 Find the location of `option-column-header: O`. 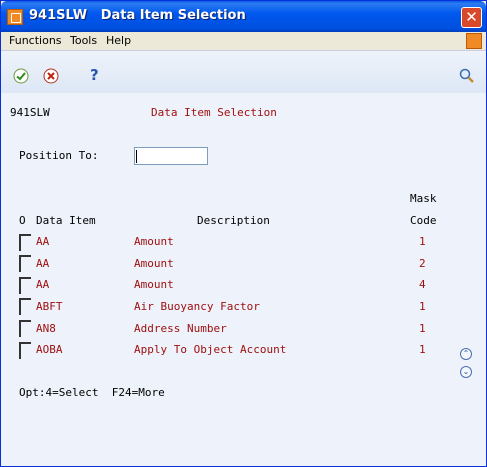

option-column-header: O is located at coordinates (22, 220).